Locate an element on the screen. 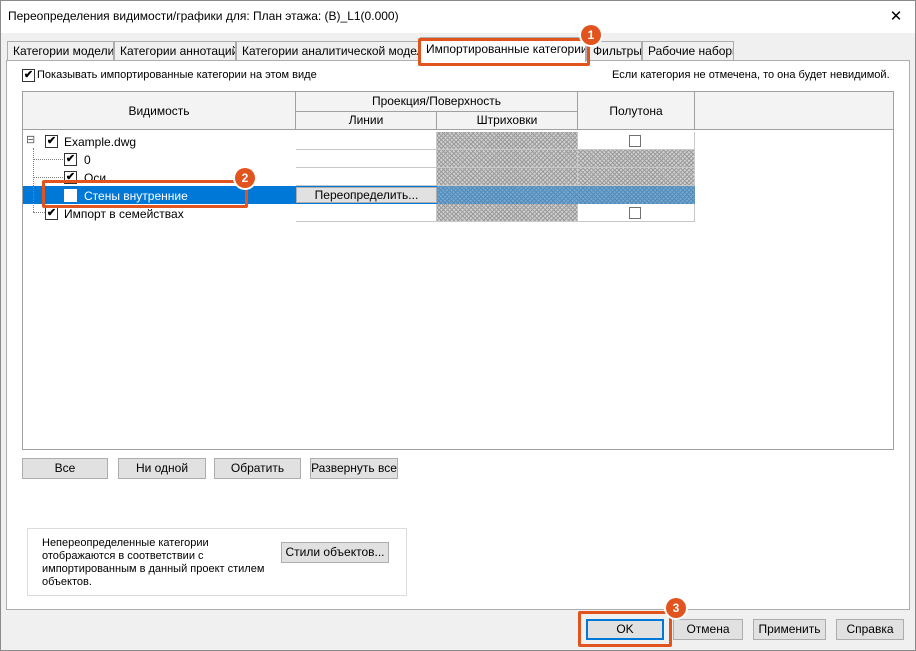 This screenshot has width=916, height=651. tab-analytical-categories: Категории аналитической модели is located at coordinates (327, 51).